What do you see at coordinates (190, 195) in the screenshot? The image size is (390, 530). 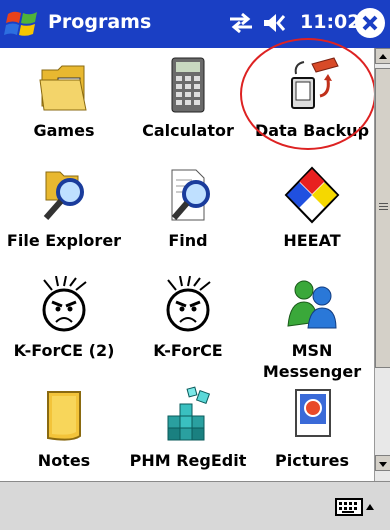 I see `find-icon` at bounding box center [190, 195].